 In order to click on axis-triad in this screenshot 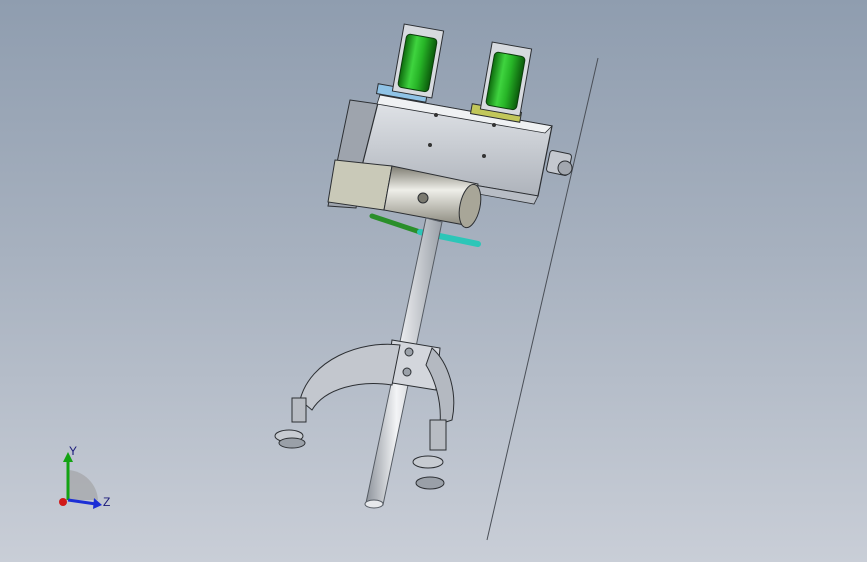, I will do `click(80, 480)`.